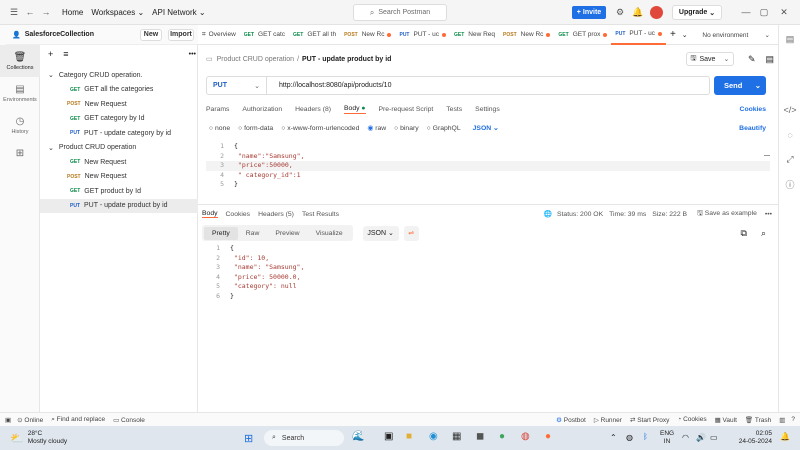 Image resolution: width=800 pixels, height=450 pixels. I want to click on rail-configure: ⊞, so click(20, 154).